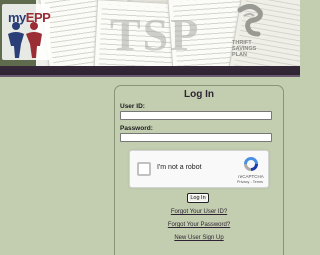 This screenshot has height=255, width=320. I want to click on header-stripe, so click(150, 70).